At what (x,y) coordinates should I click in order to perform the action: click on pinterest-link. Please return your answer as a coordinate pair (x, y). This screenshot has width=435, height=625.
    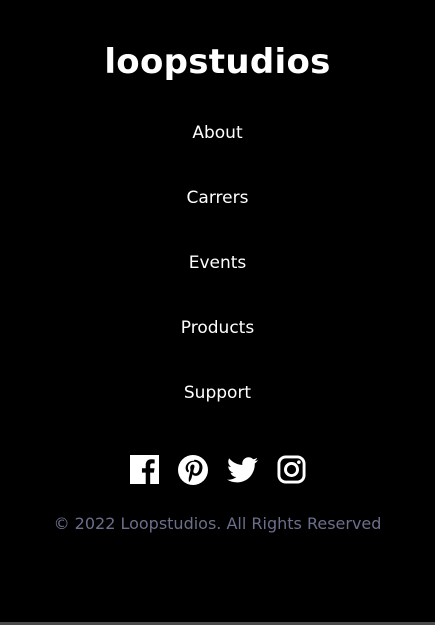
    Looking at the image, I should click on (193, 469).